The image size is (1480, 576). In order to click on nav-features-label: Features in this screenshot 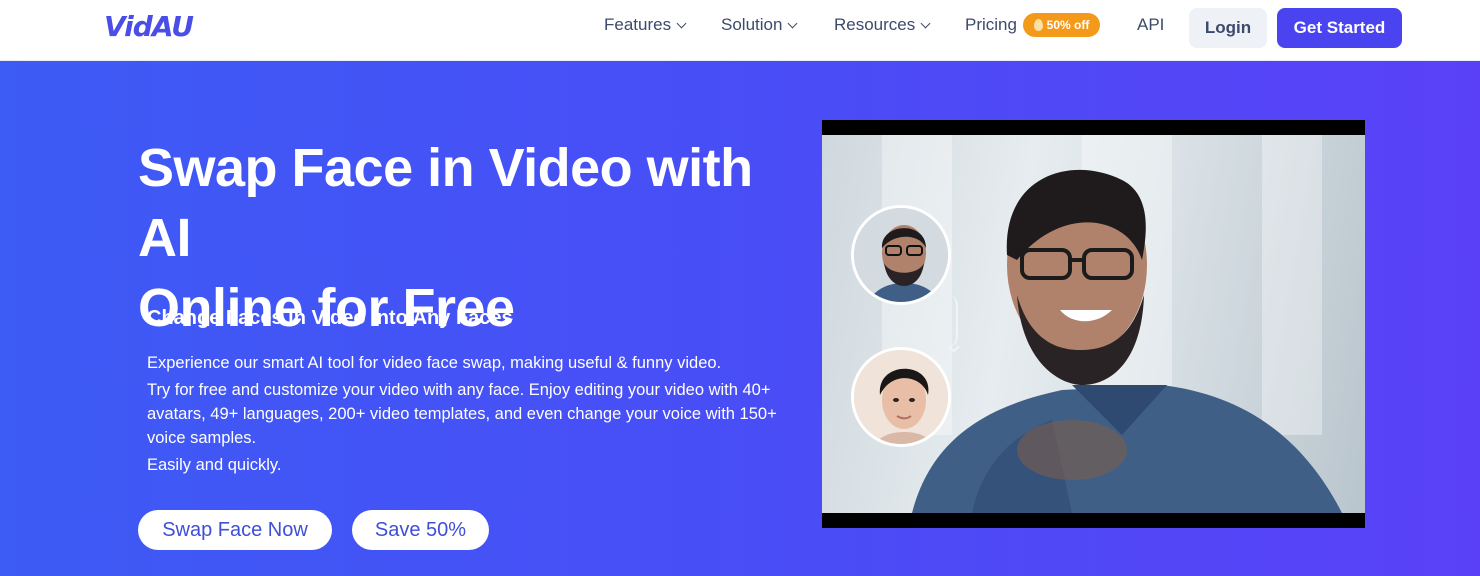, I will do `click(638, 24)`.